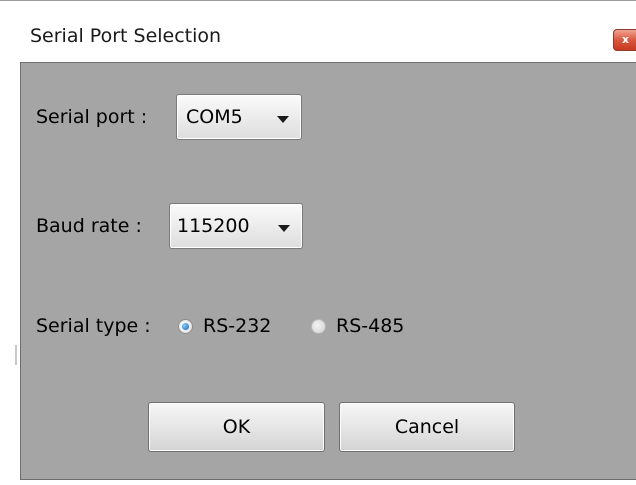 This screenshot has height=485, width=636. What do you see at coordinates (185, 326) in the screenshot?
I see `rs232-radio` at bounding box center [185, 326].